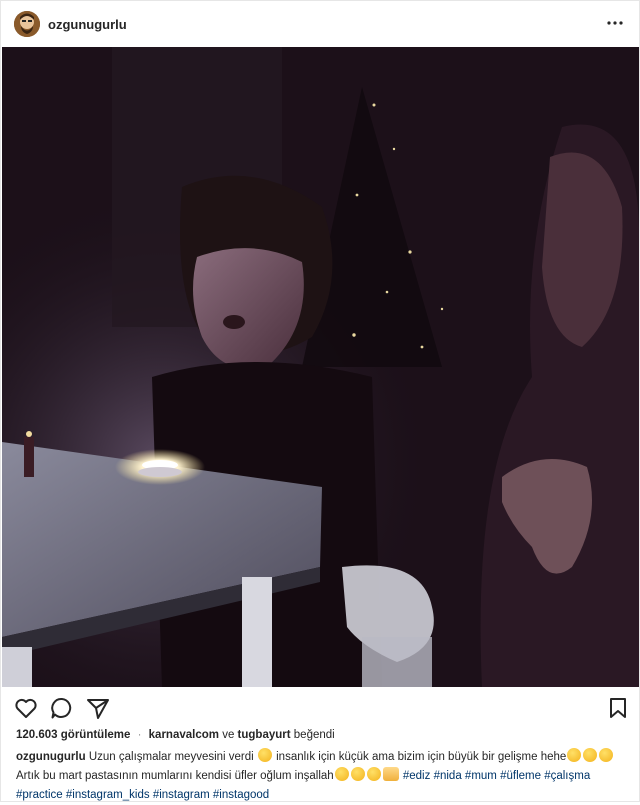  Describe the element at coordinates (618, 708) in the screenshot. I see `bookmark-icon` at that location.